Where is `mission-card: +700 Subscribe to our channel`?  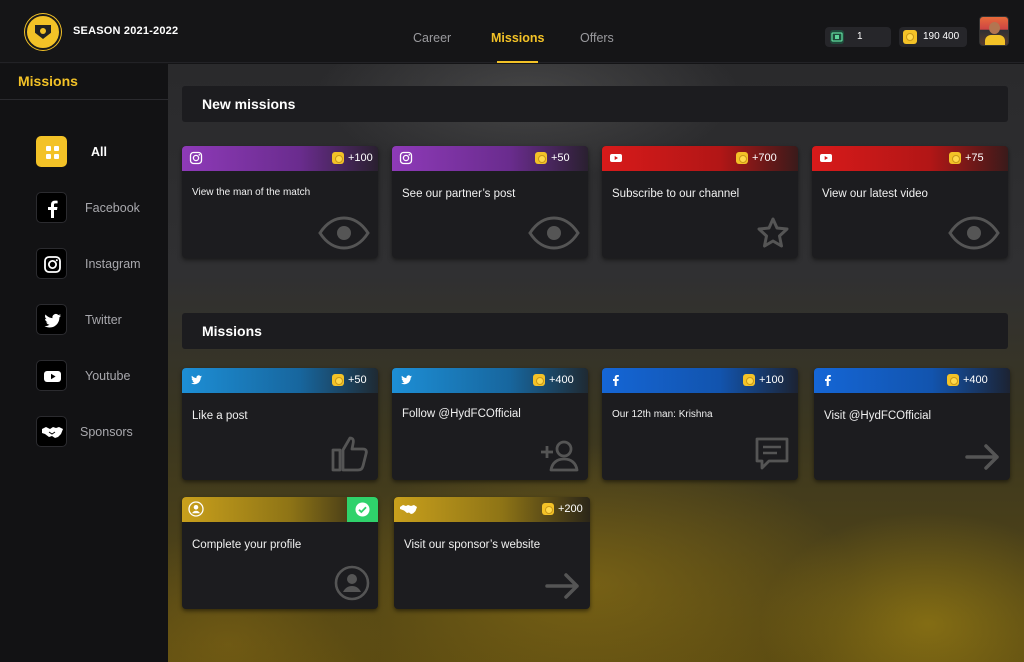 mission-card: +700 Subscribe to our channel is located at coordinates (700, 202).